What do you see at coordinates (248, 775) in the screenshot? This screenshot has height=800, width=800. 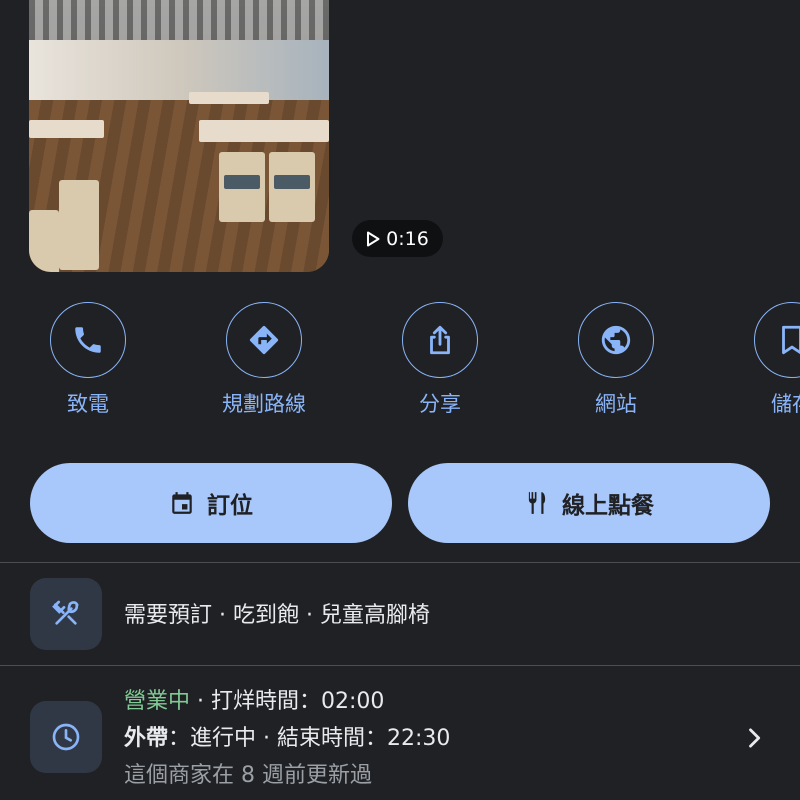 I see `updated-note: 這個商家在 8 週前更新過` at bounding box center [248, 775].